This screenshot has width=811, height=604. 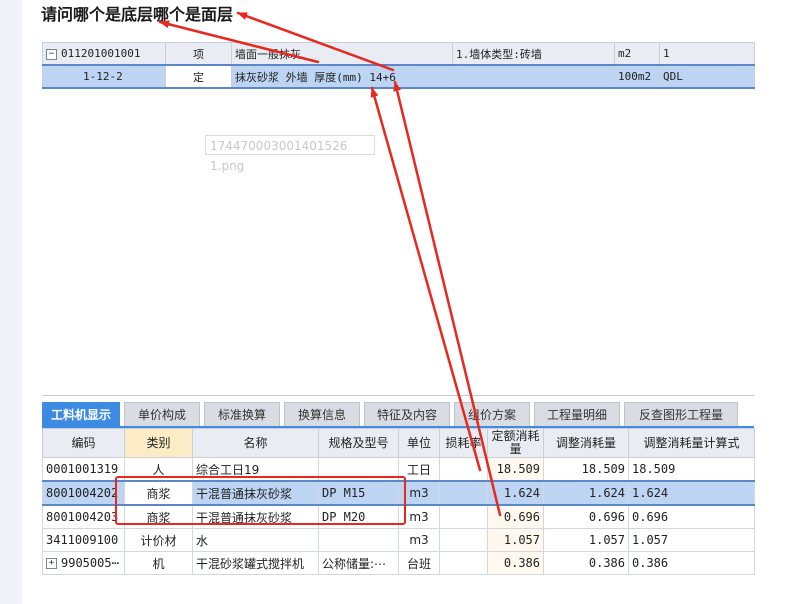 What do you see at coordinates (515, 469) in the screenshot?
I see `row-quota: 18.509` at bounding box center [515, 469].